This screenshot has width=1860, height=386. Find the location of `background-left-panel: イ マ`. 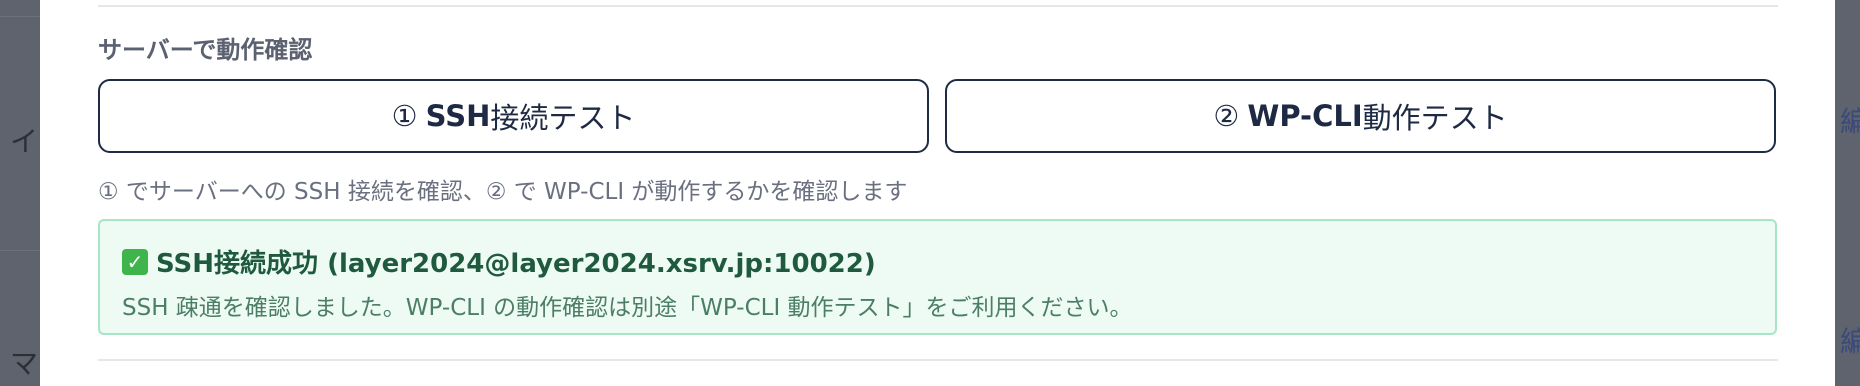

background-left-panel: イ マ is located at coordinates (20, 193).